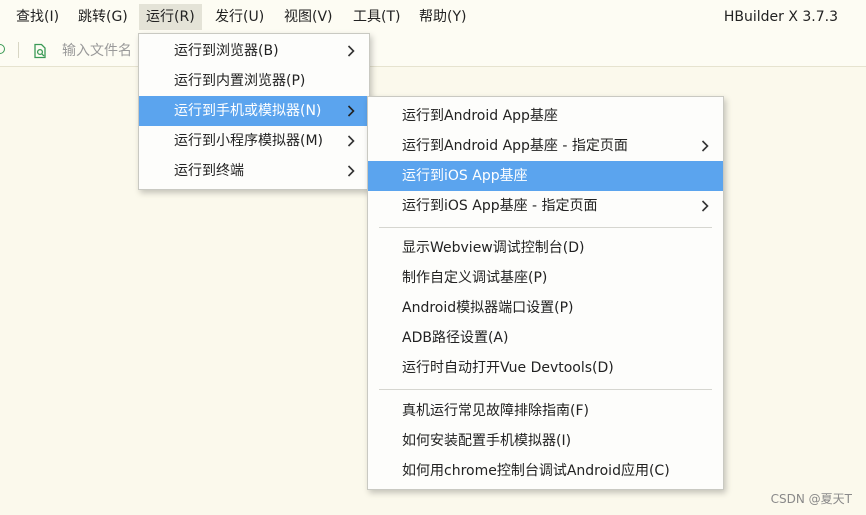 The height and width of the screenshot is (515, 866). I want to click on run-to-builtin-browser-label: 运行到内置浏览器(P), so click(240, 81).